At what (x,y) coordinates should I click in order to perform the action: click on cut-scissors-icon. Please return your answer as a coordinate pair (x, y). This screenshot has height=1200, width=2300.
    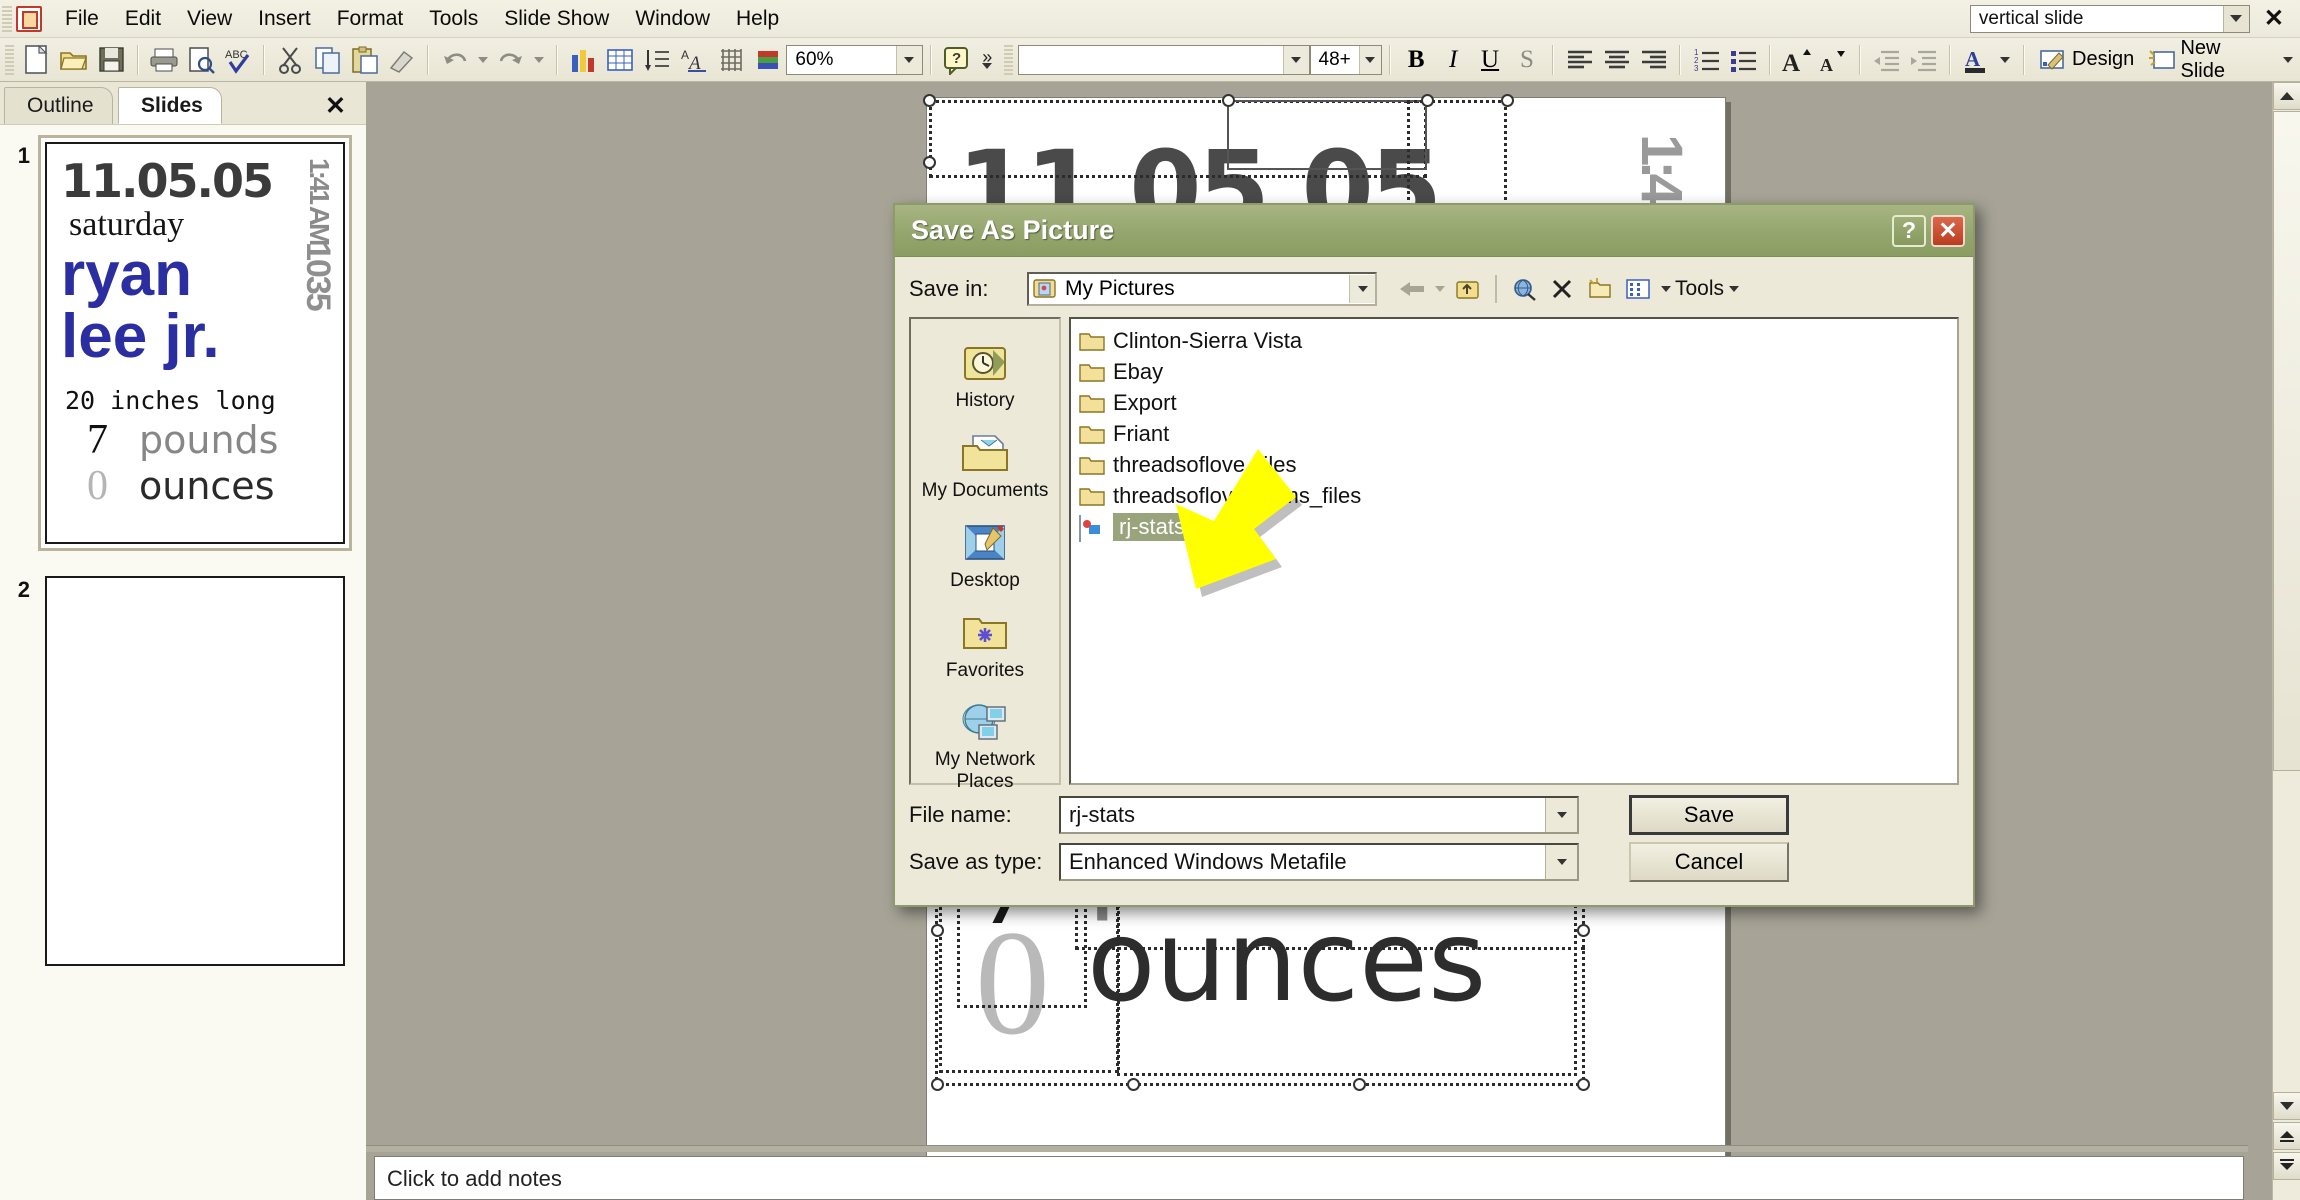
    Looking at the image, I should click on (290, 60).